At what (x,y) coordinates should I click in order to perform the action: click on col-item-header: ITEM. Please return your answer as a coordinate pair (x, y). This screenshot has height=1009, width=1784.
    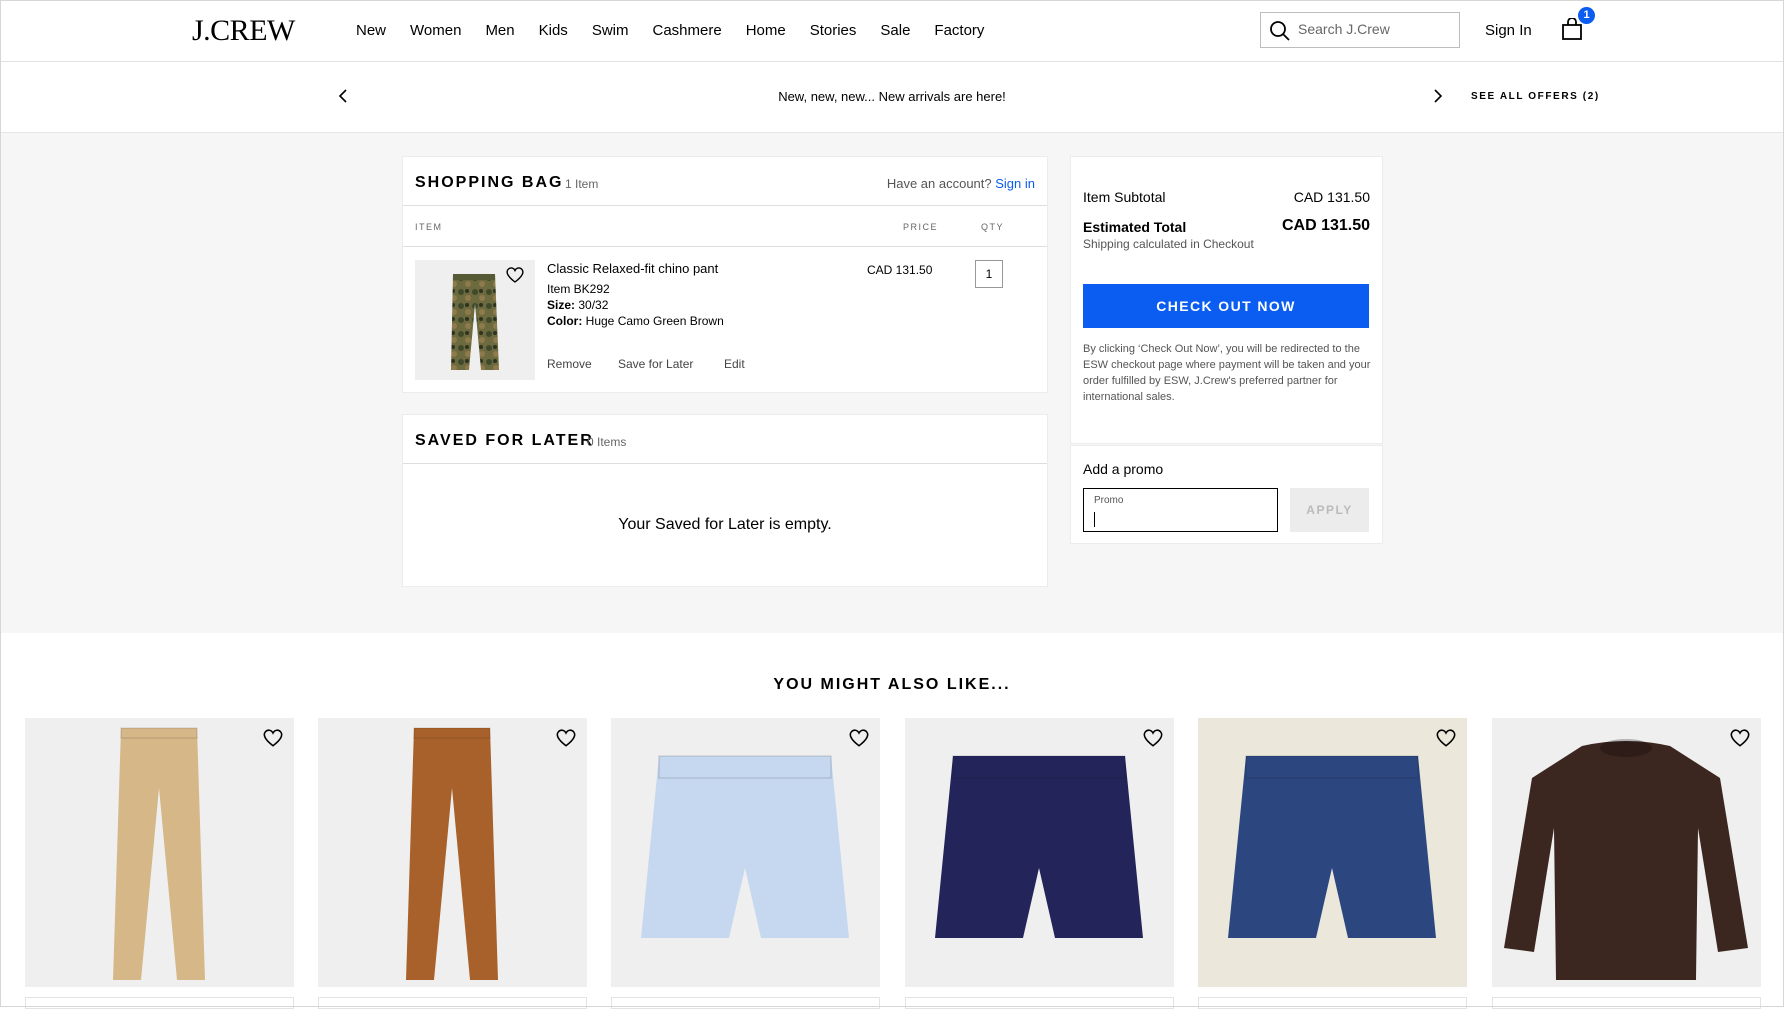
    Looking at the image, I should click on (429, 227).